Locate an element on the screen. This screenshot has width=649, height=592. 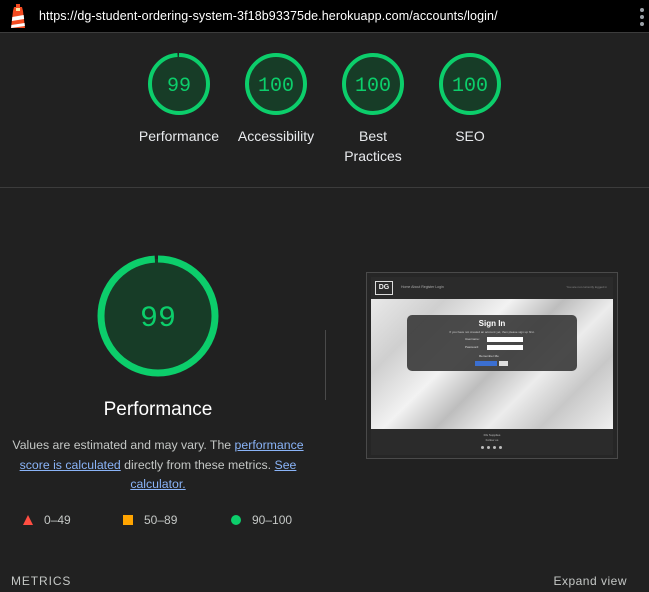
thumb-username-row: Username: is located at coordinates (495, 339).